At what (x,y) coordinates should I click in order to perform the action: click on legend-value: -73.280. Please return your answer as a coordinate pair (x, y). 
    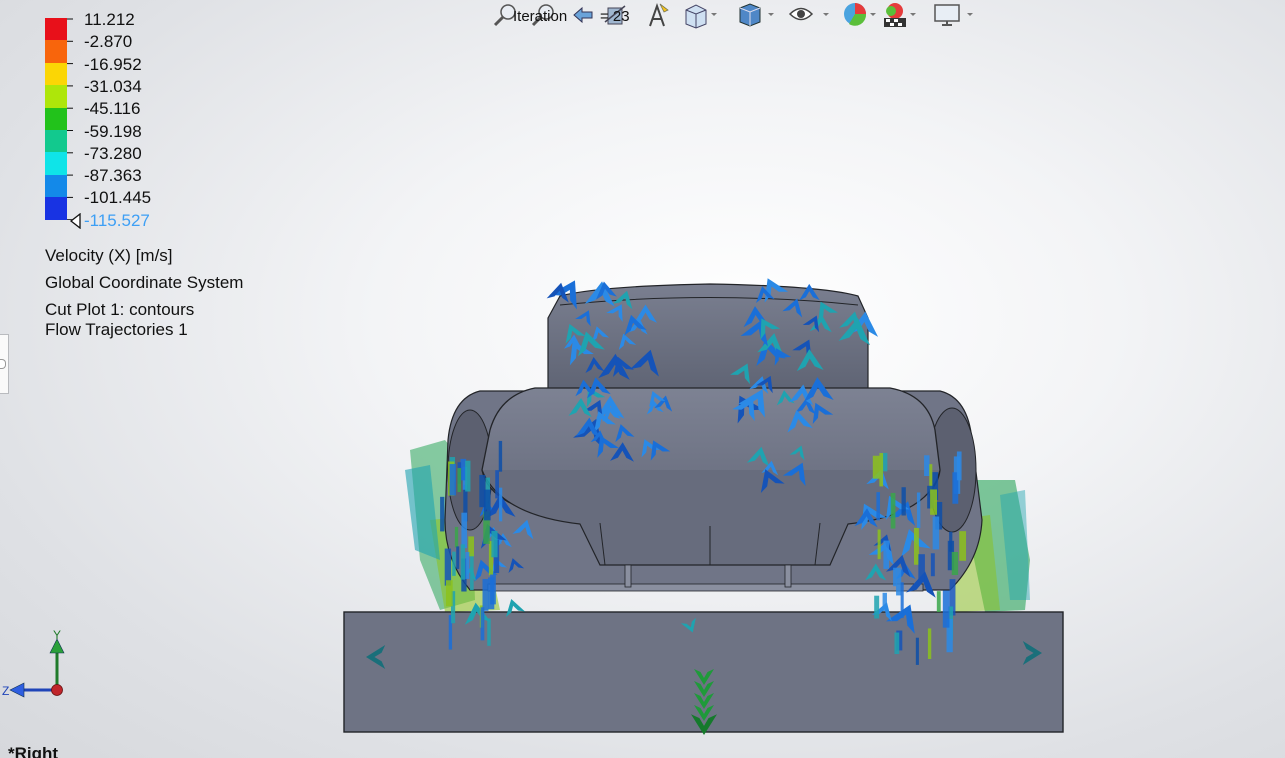
    Looking at the image, I should click on (113, 153).